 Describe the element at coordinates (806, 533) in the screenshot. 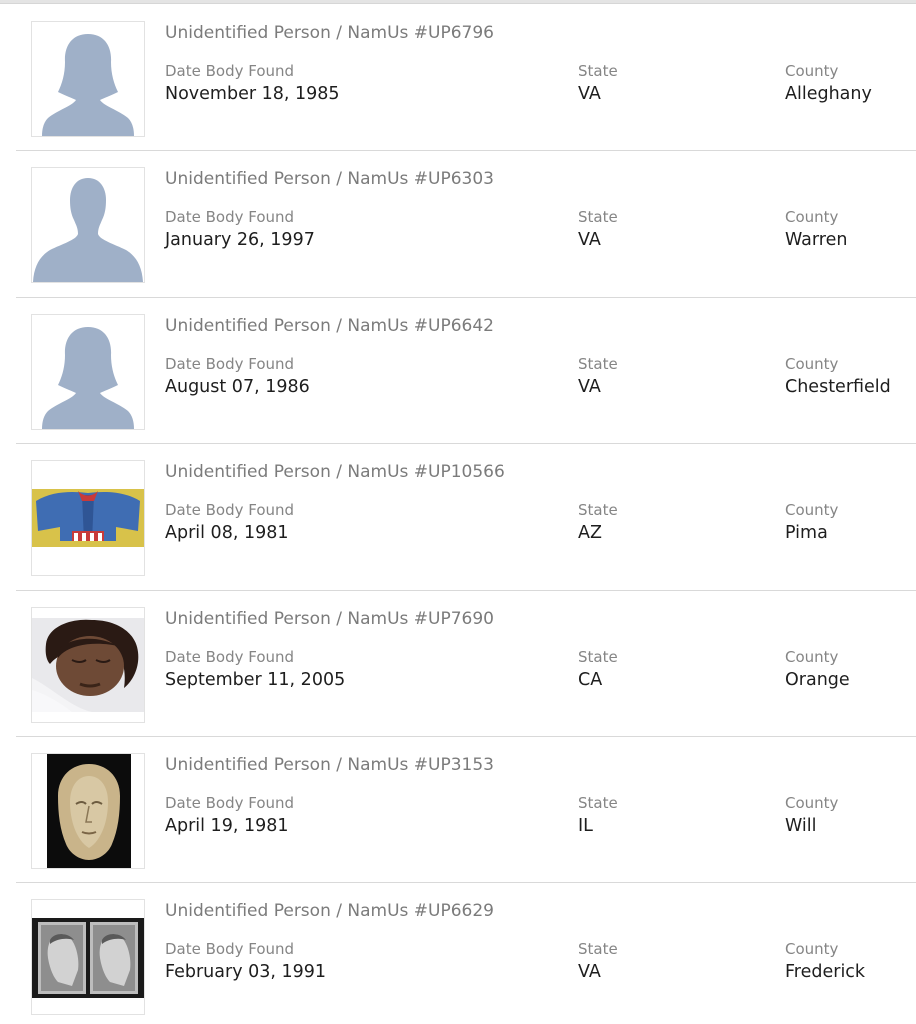

I see `county-value: Pima` at that location.